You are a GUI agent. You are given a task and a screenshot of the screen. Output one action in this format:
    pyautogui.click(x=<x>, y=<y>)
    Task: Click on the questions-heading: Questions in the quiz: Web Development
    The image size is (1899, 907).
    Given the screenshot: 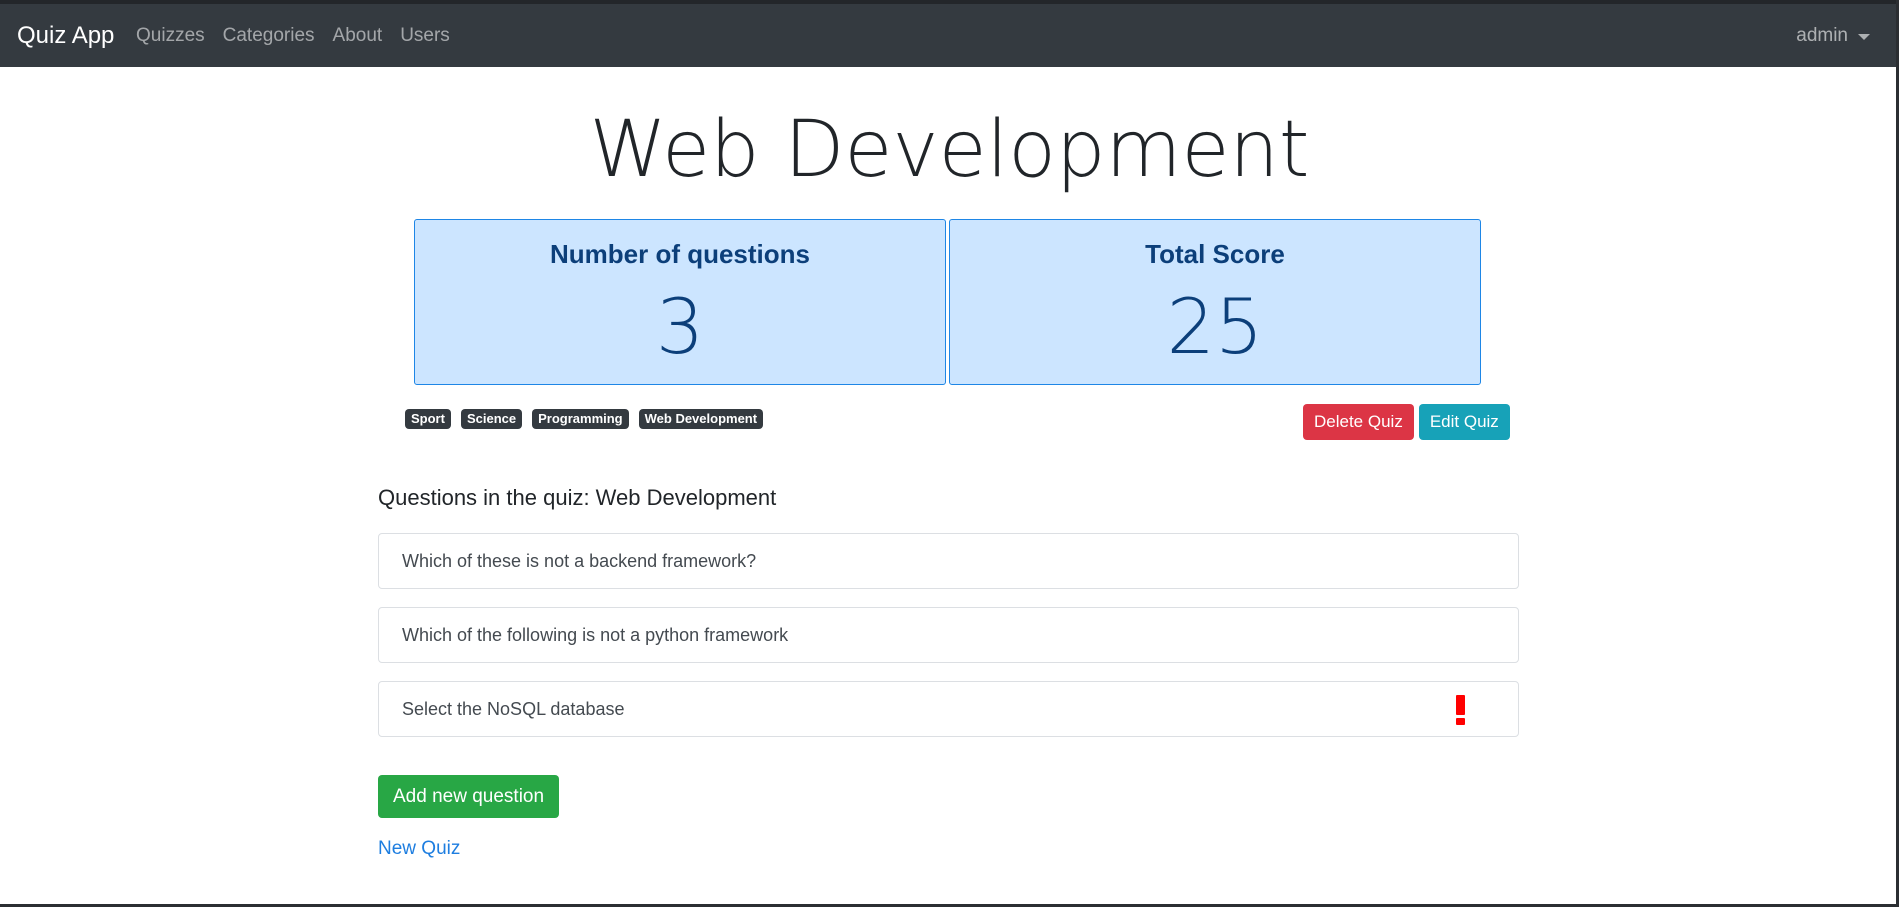 What is the action you would take?
    pyautogui.click(x=577, y=497)
    